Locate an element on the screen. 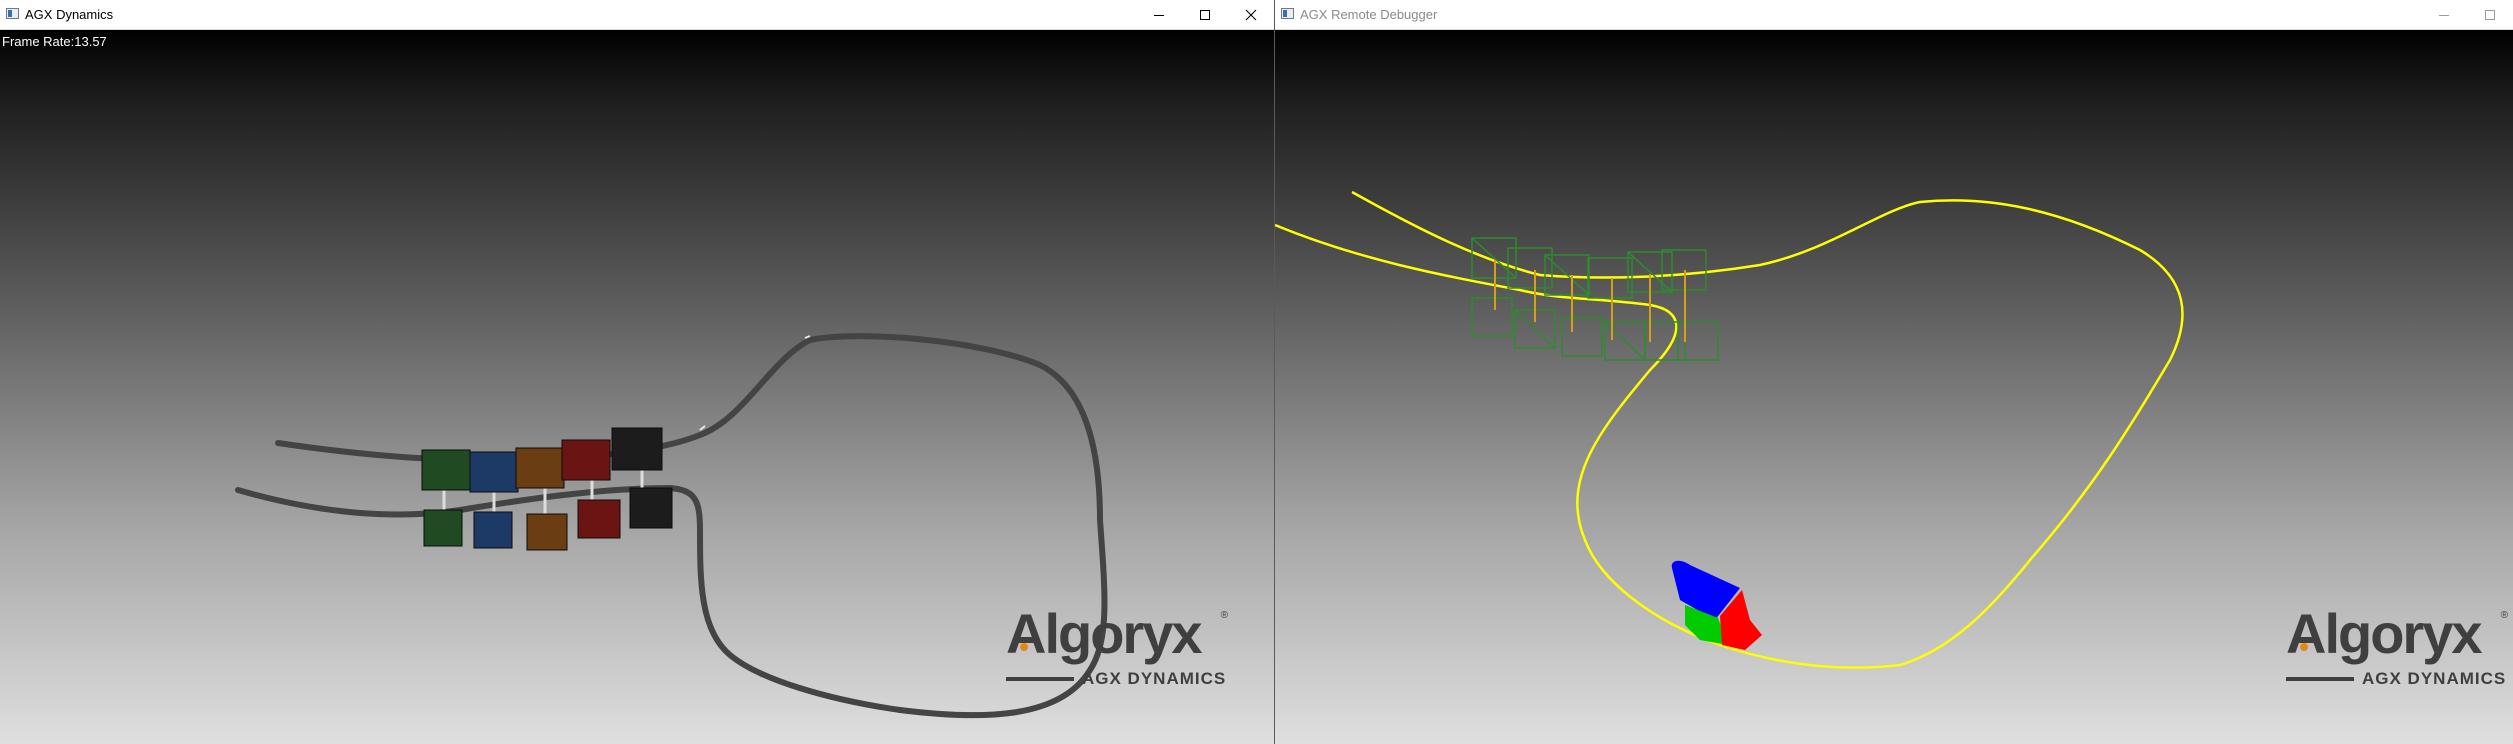 The width and height of the screenshot is (2513, 744). axis-gizmo is located at coordinates (1716, 605).